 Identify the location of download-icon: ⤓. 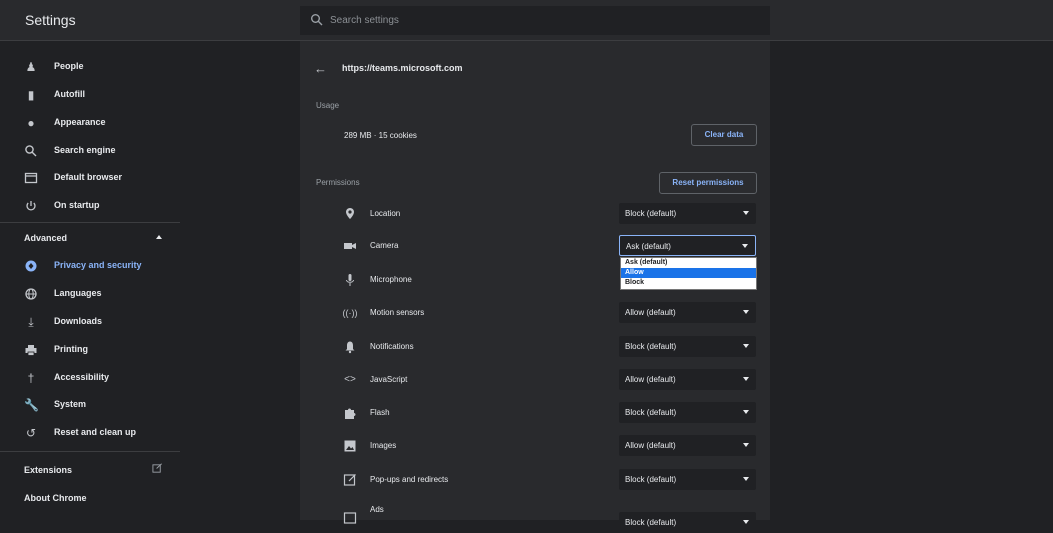
(31, 322).